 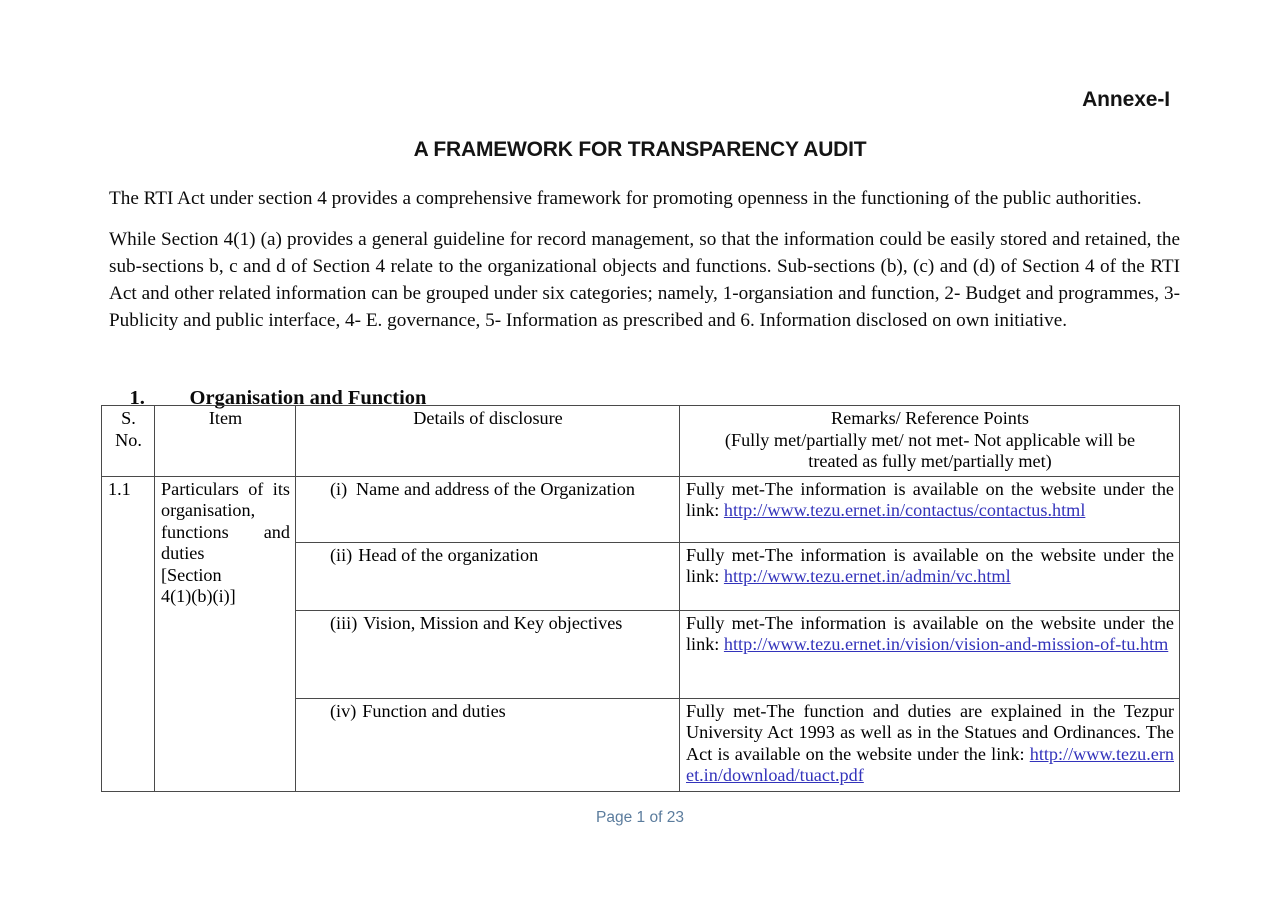 I want to click on cell-details: (ii) Head of the organization, so click(x=487, y=576).